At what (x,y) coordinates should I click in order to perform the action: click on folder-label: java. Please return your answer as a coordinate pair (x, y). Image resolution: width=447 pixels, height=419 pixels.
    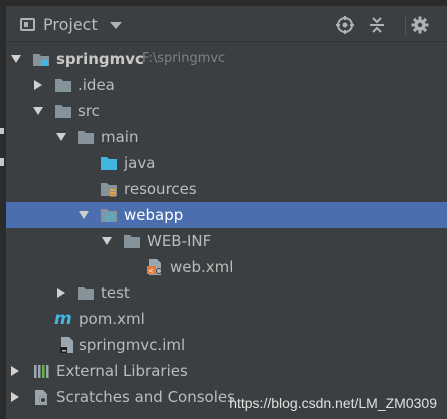
    Looking at the image, I should click on (140, 163).